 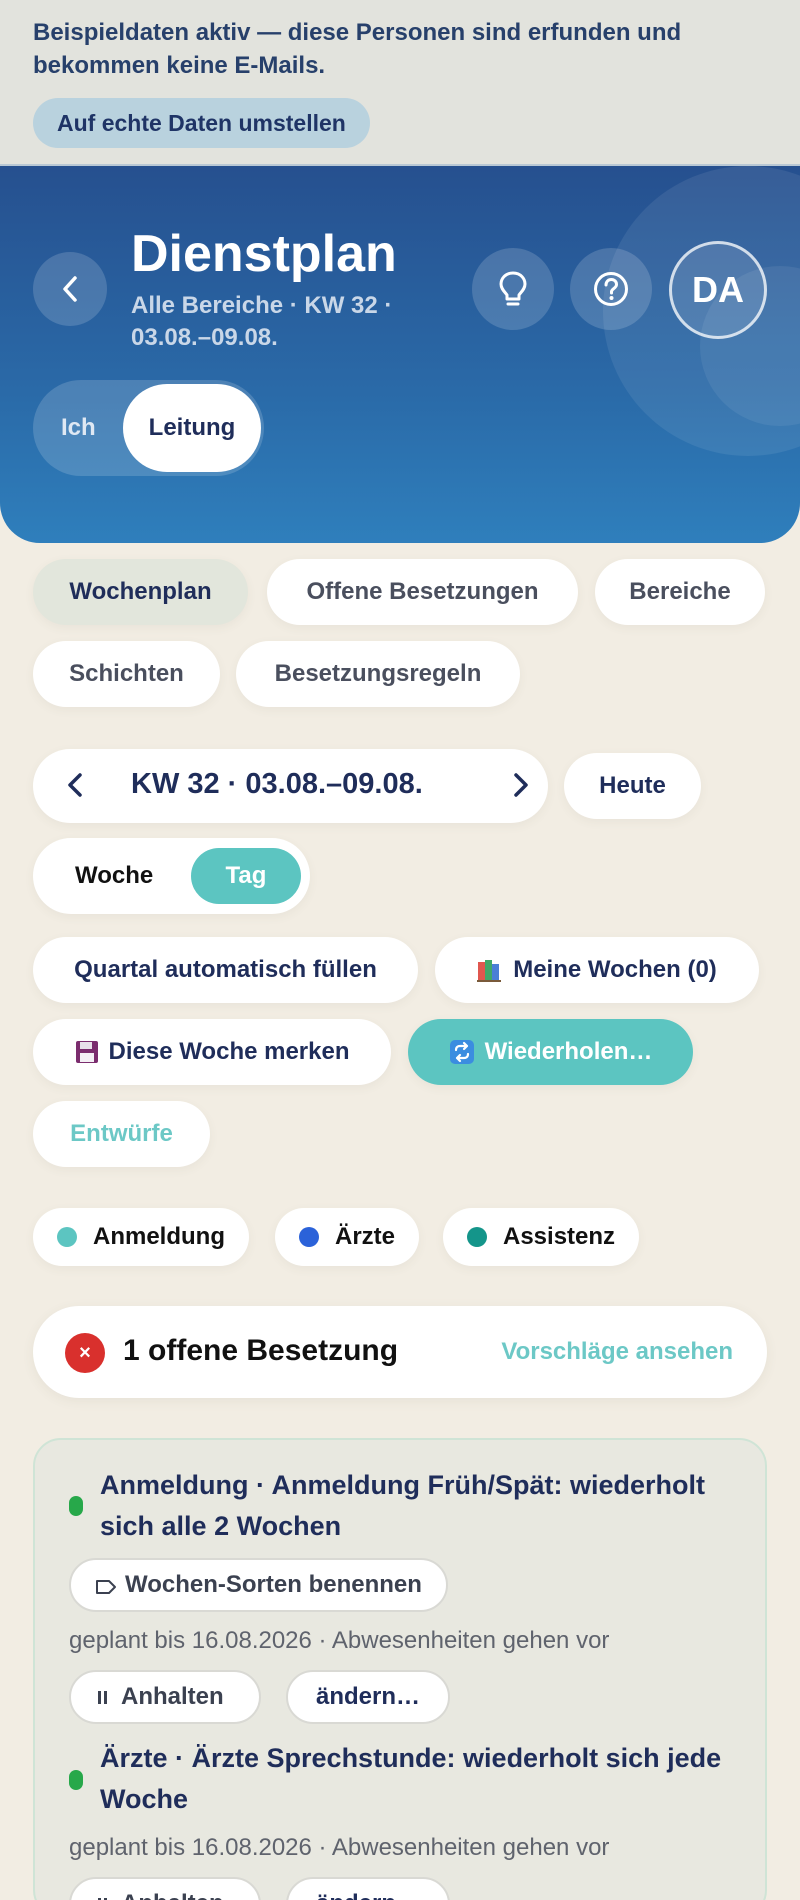 I want to click on help-button, so click(x=611, y=289).